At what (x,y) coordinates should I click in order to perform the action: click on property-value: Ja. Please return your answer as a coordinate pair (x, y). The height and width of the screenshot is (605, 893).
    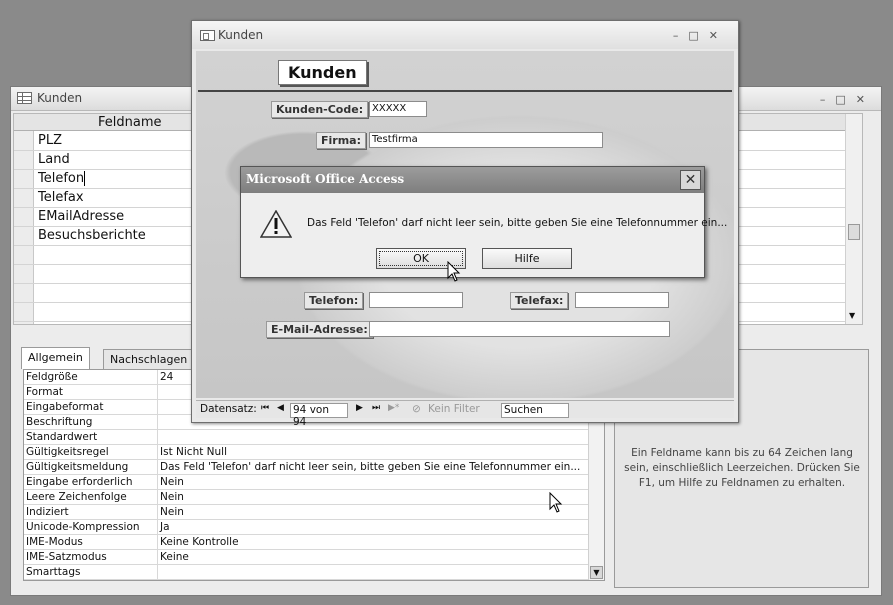
    Looking at the image, I should click on (165, 527).